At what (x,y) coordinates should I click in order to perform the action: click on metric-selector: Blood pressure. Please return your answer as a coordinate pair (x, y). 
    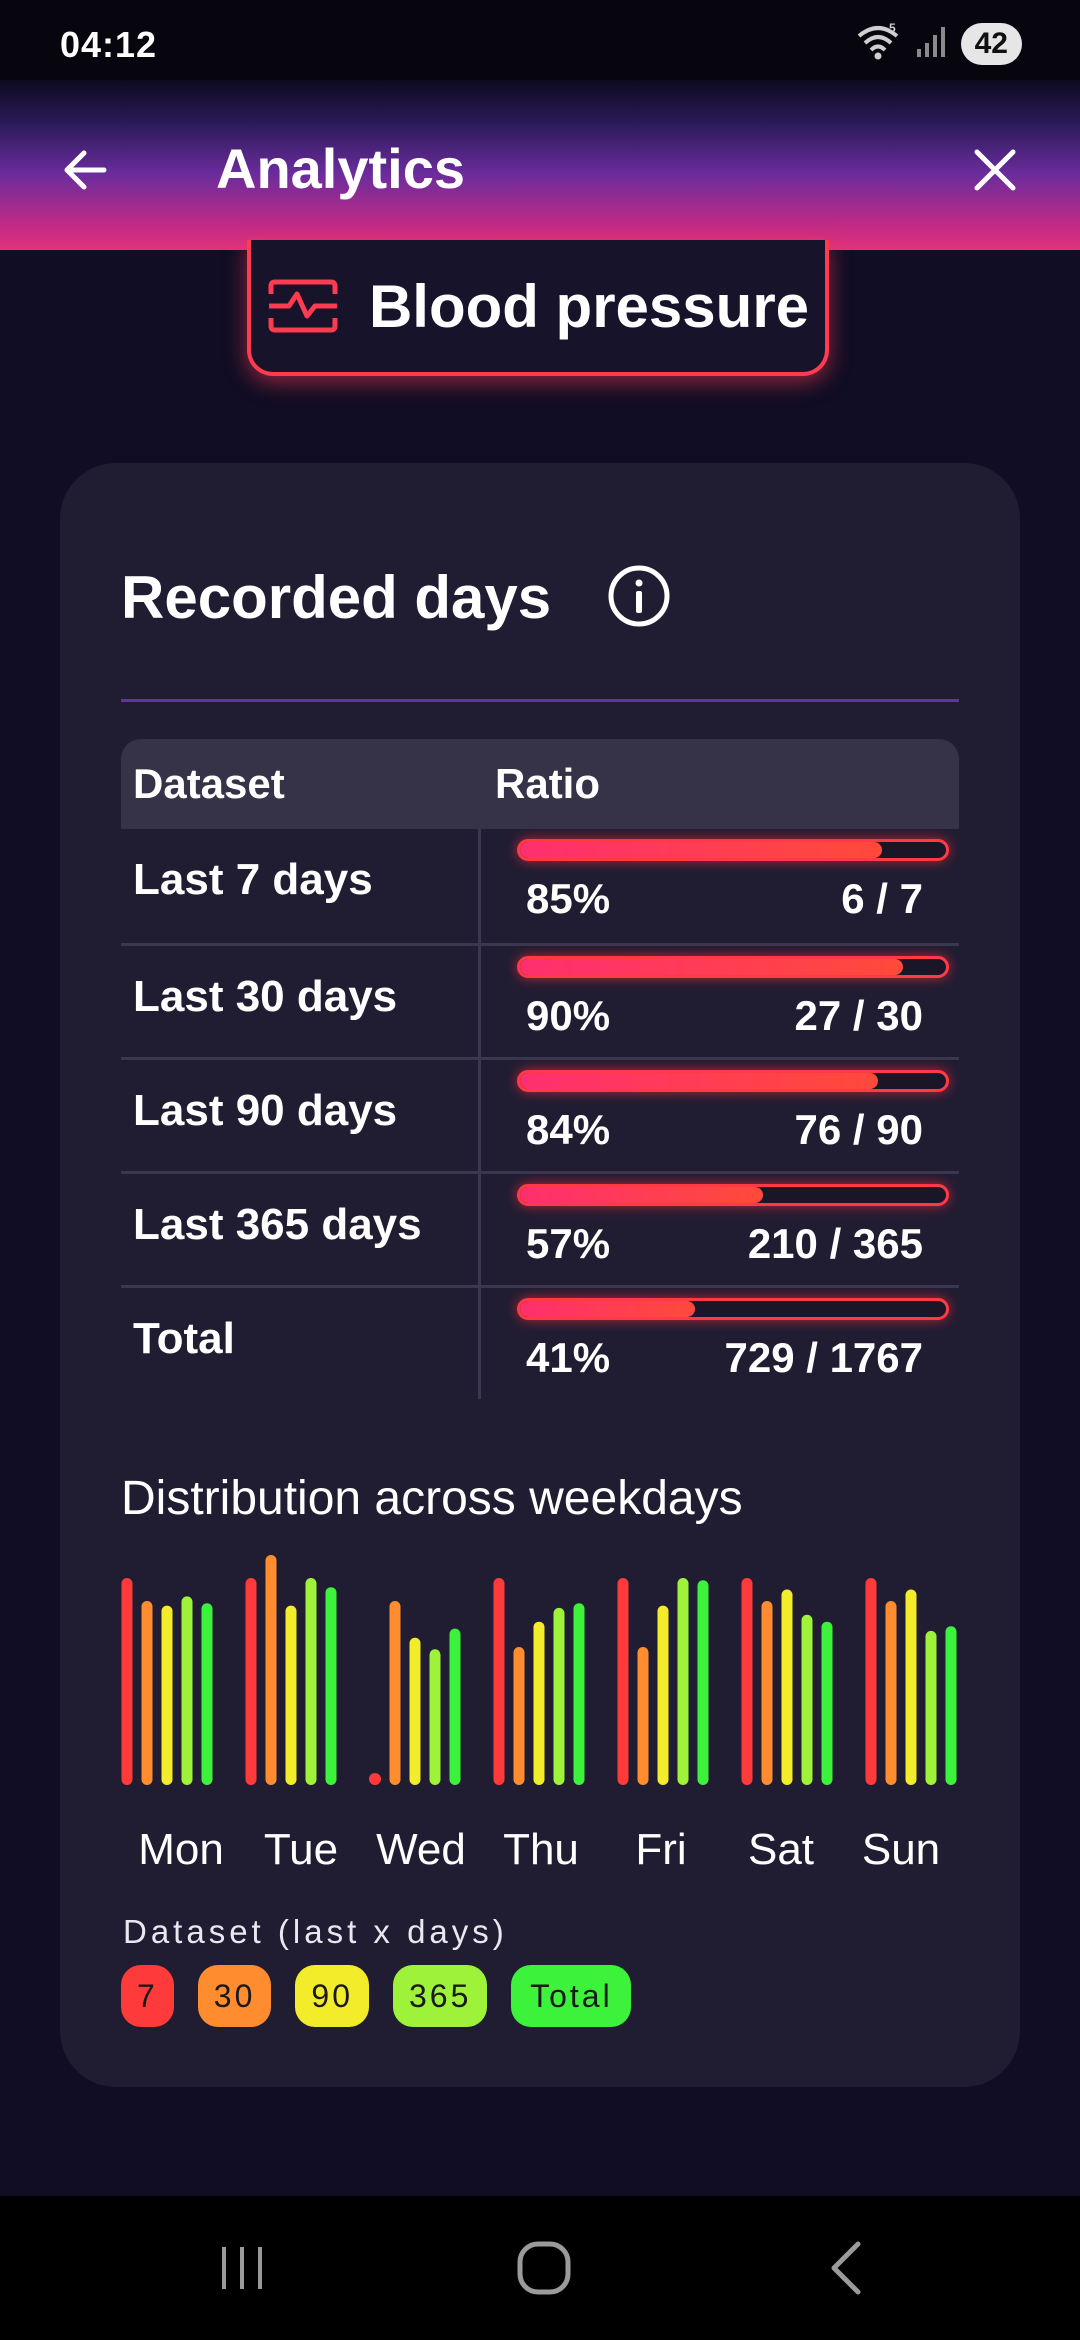
    Looking at the image, I should click on (538, 308).